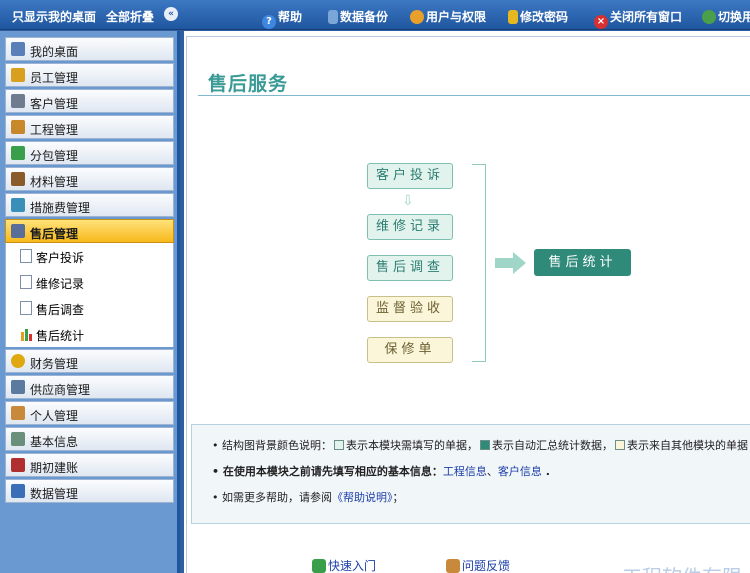 The width and height of the screenshot is (750, 573). Describe the element at coordinates (381, 471) in the screenshot. I see `prerequisite-line: • 在使用本模块之前请先填写相应的基本信息：工程信息、客户信息 .` at that location.